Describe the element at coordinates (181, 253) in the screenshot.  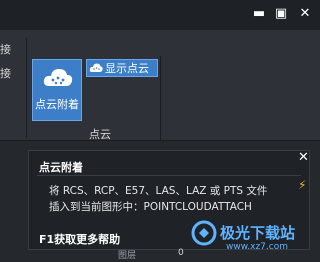
I see `status-value: 0` at that location.